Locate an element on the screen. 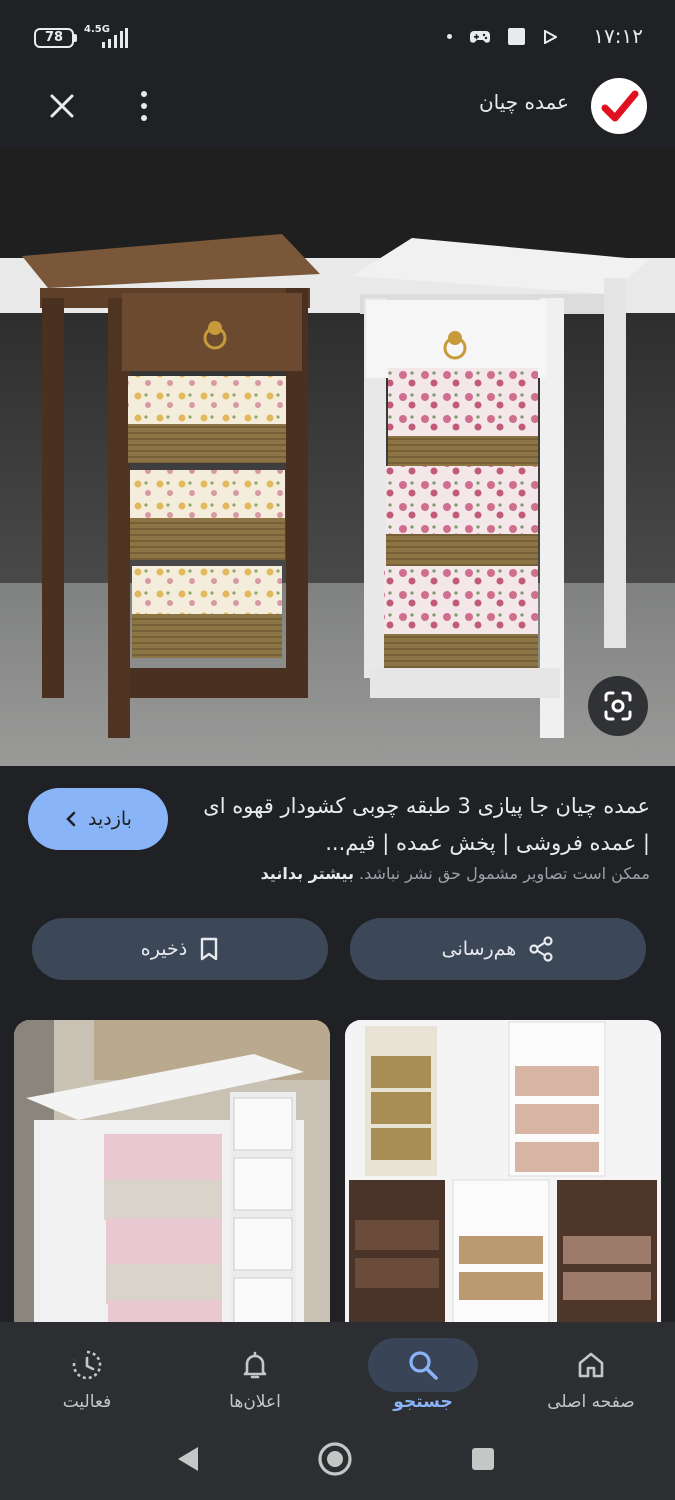 The width and height of the screenshot is (675, 1500). nav-activity-icon-wrap is located at coordinates (87, 1365).